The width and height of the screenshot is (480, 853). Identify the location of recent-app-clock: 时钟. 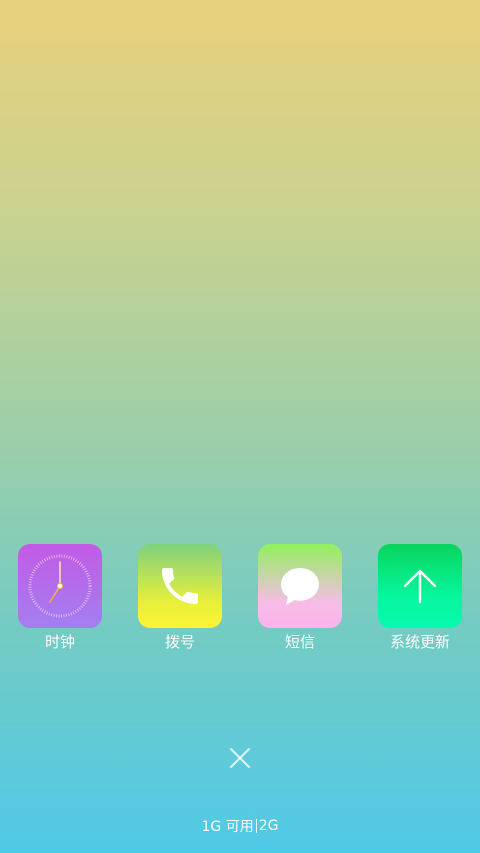
(60, 604).